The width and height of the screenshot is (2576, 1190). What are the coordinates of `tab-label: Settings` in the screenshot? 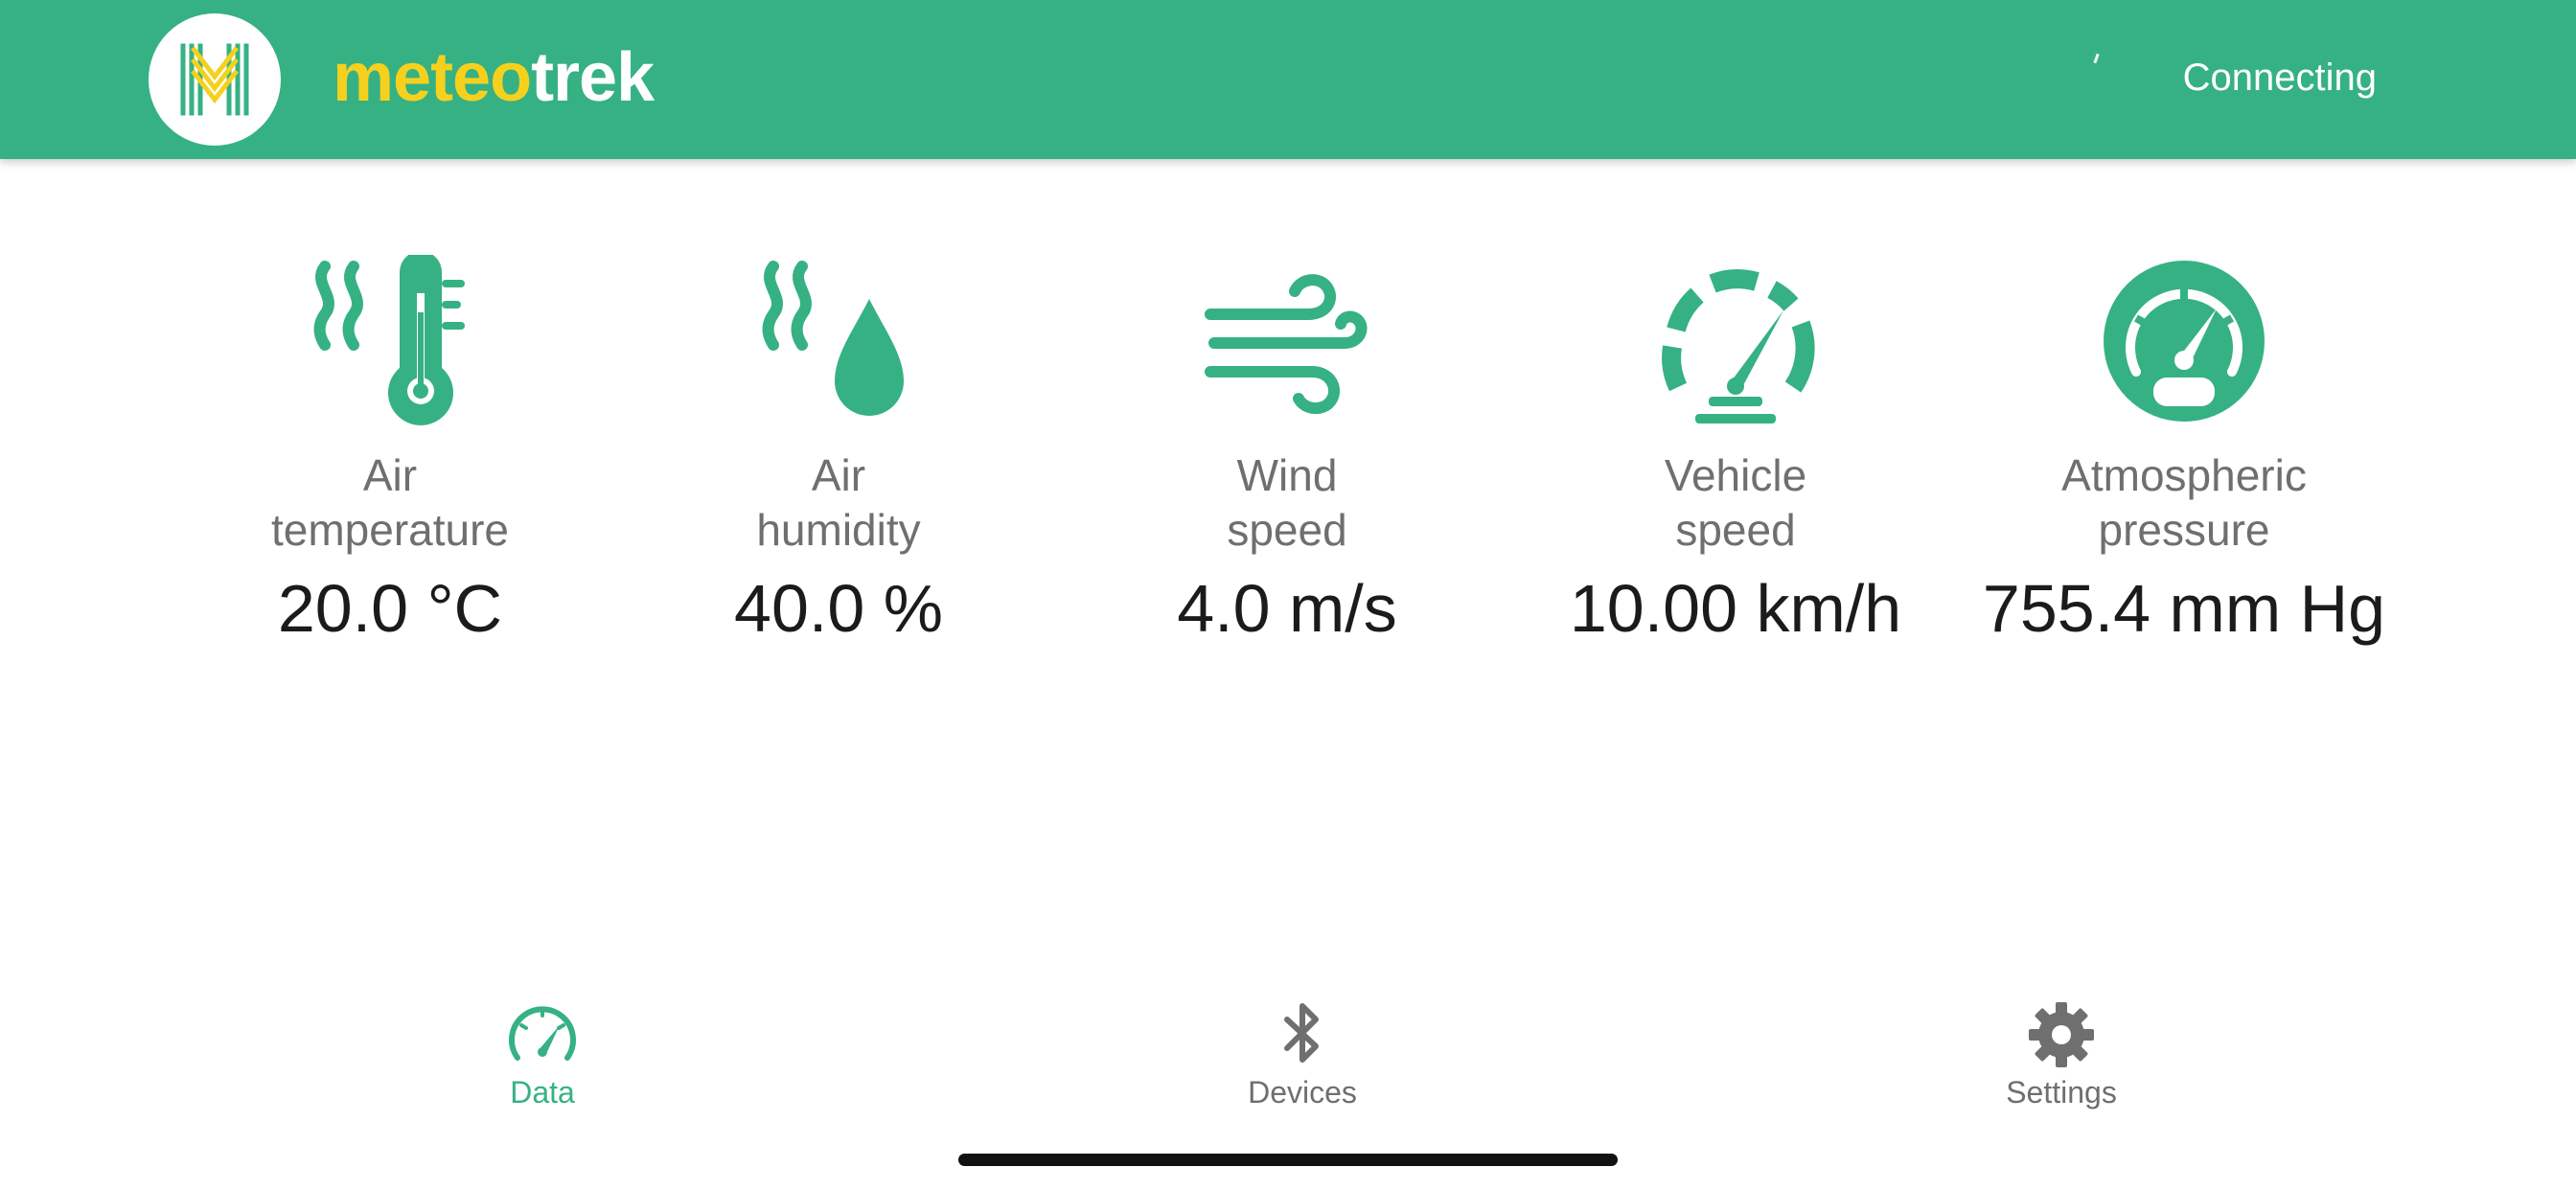 It's located at (2061, 1093).